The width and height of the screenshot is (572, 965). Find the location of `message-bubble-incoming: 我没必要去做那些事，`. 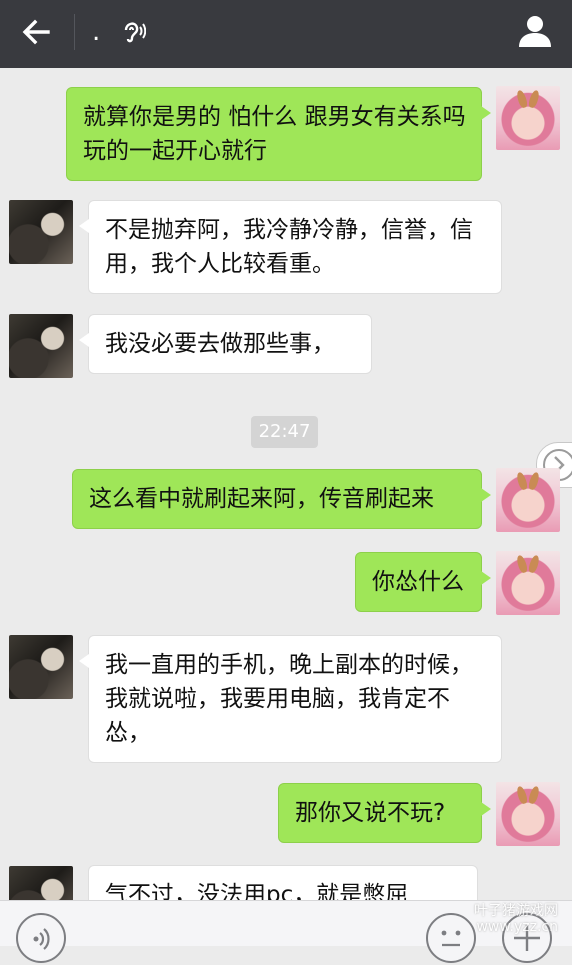

message-bubble-incoming: 我没必要去做那些事， is located at coordinates (225, 344).